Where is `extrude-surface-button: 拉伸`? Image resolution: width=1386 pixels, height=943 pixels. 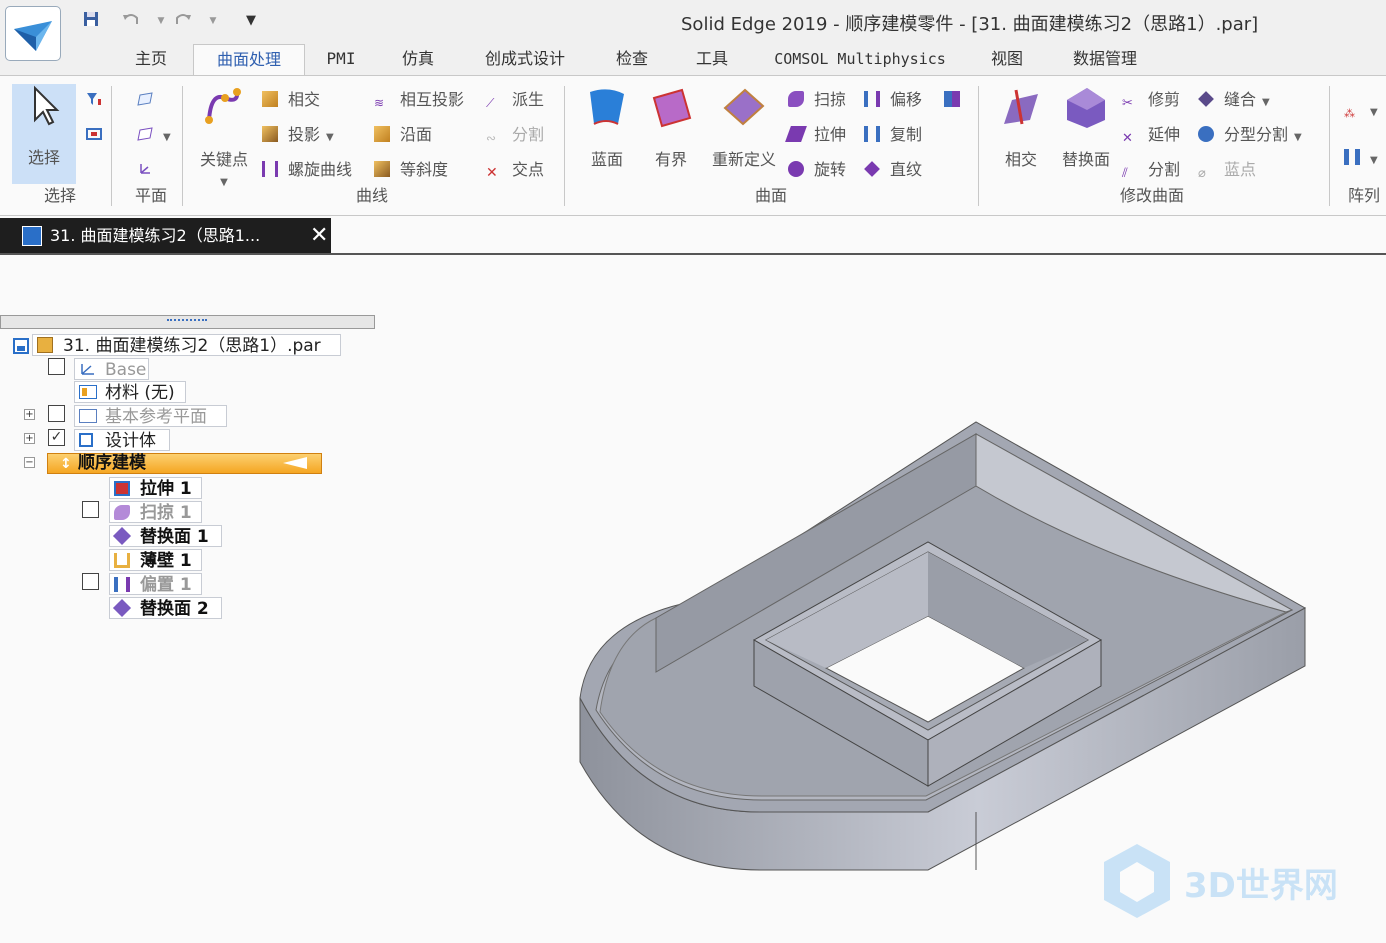 extrude-surface-button: 拉伸 is located at coordinates (815, 135).